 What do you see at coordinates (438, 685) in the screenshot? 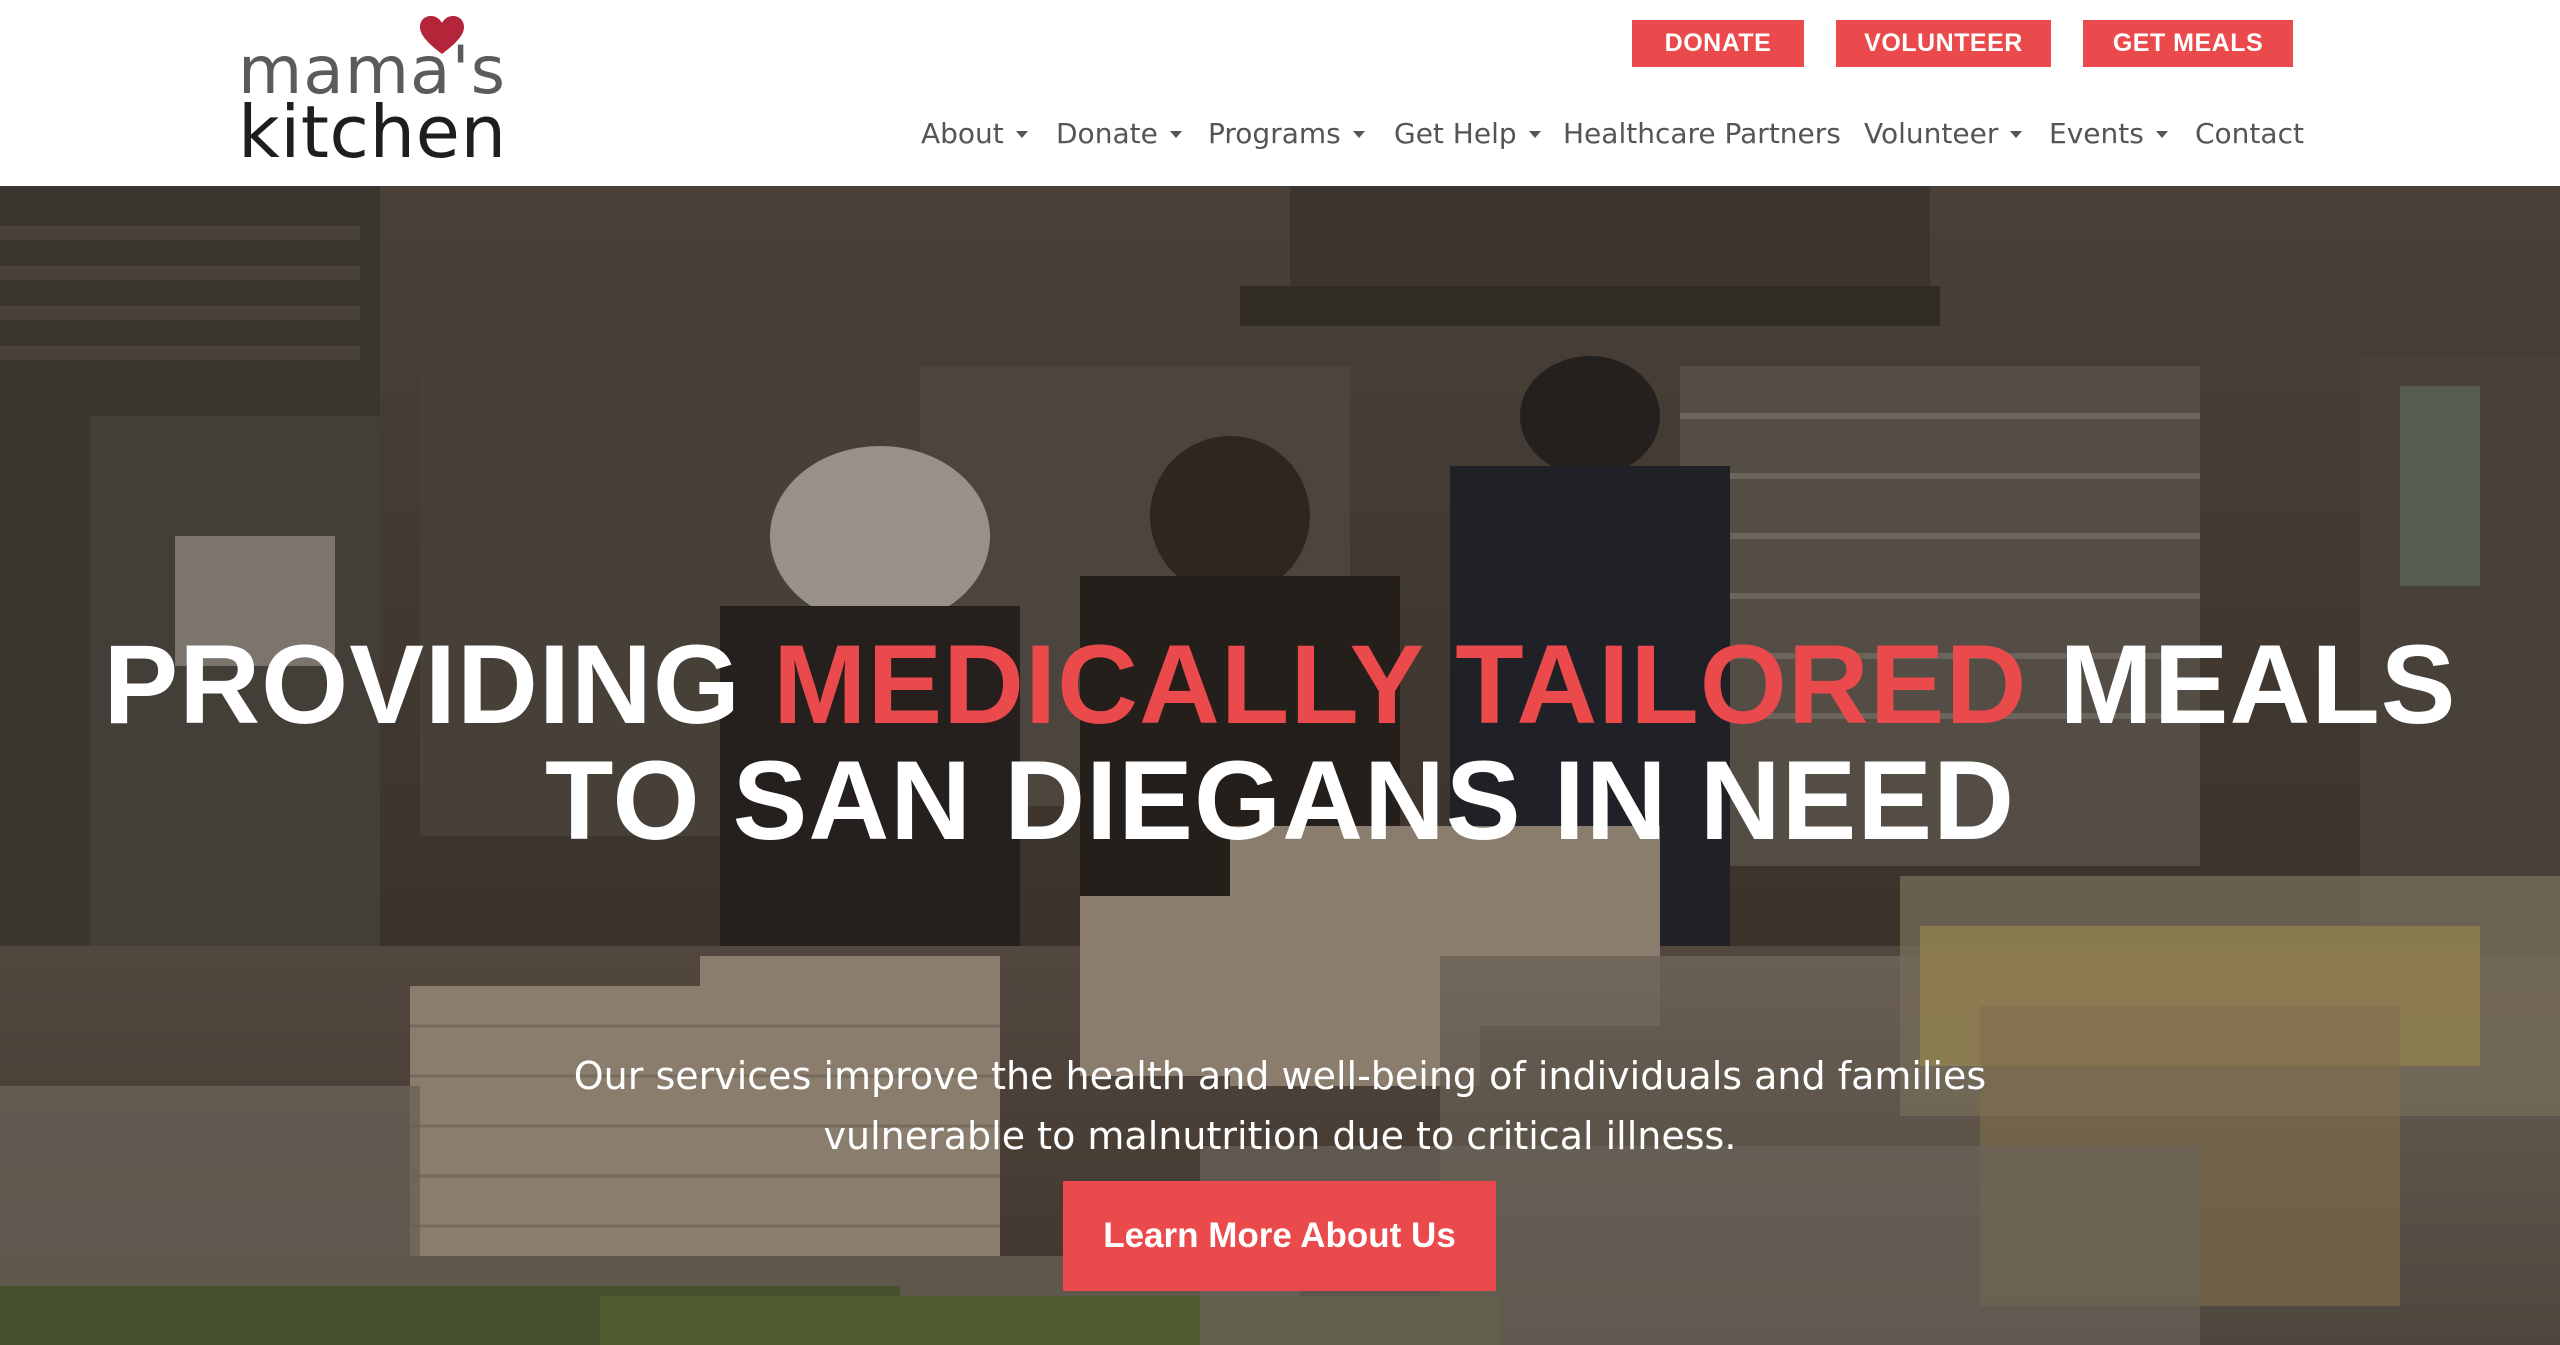
I see `headline-text-providing: PROVIDING` at bounding box center [438, 685].